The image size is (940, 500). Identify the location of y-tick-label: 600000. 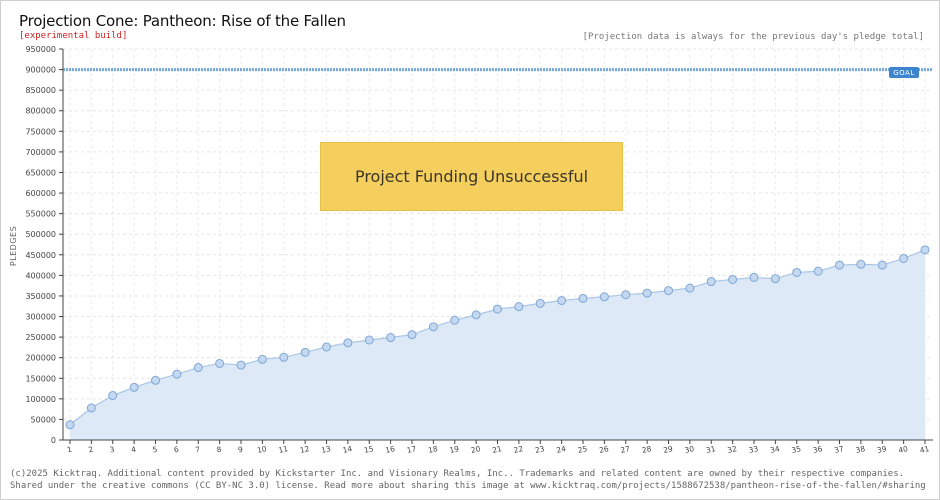
(40, 193).